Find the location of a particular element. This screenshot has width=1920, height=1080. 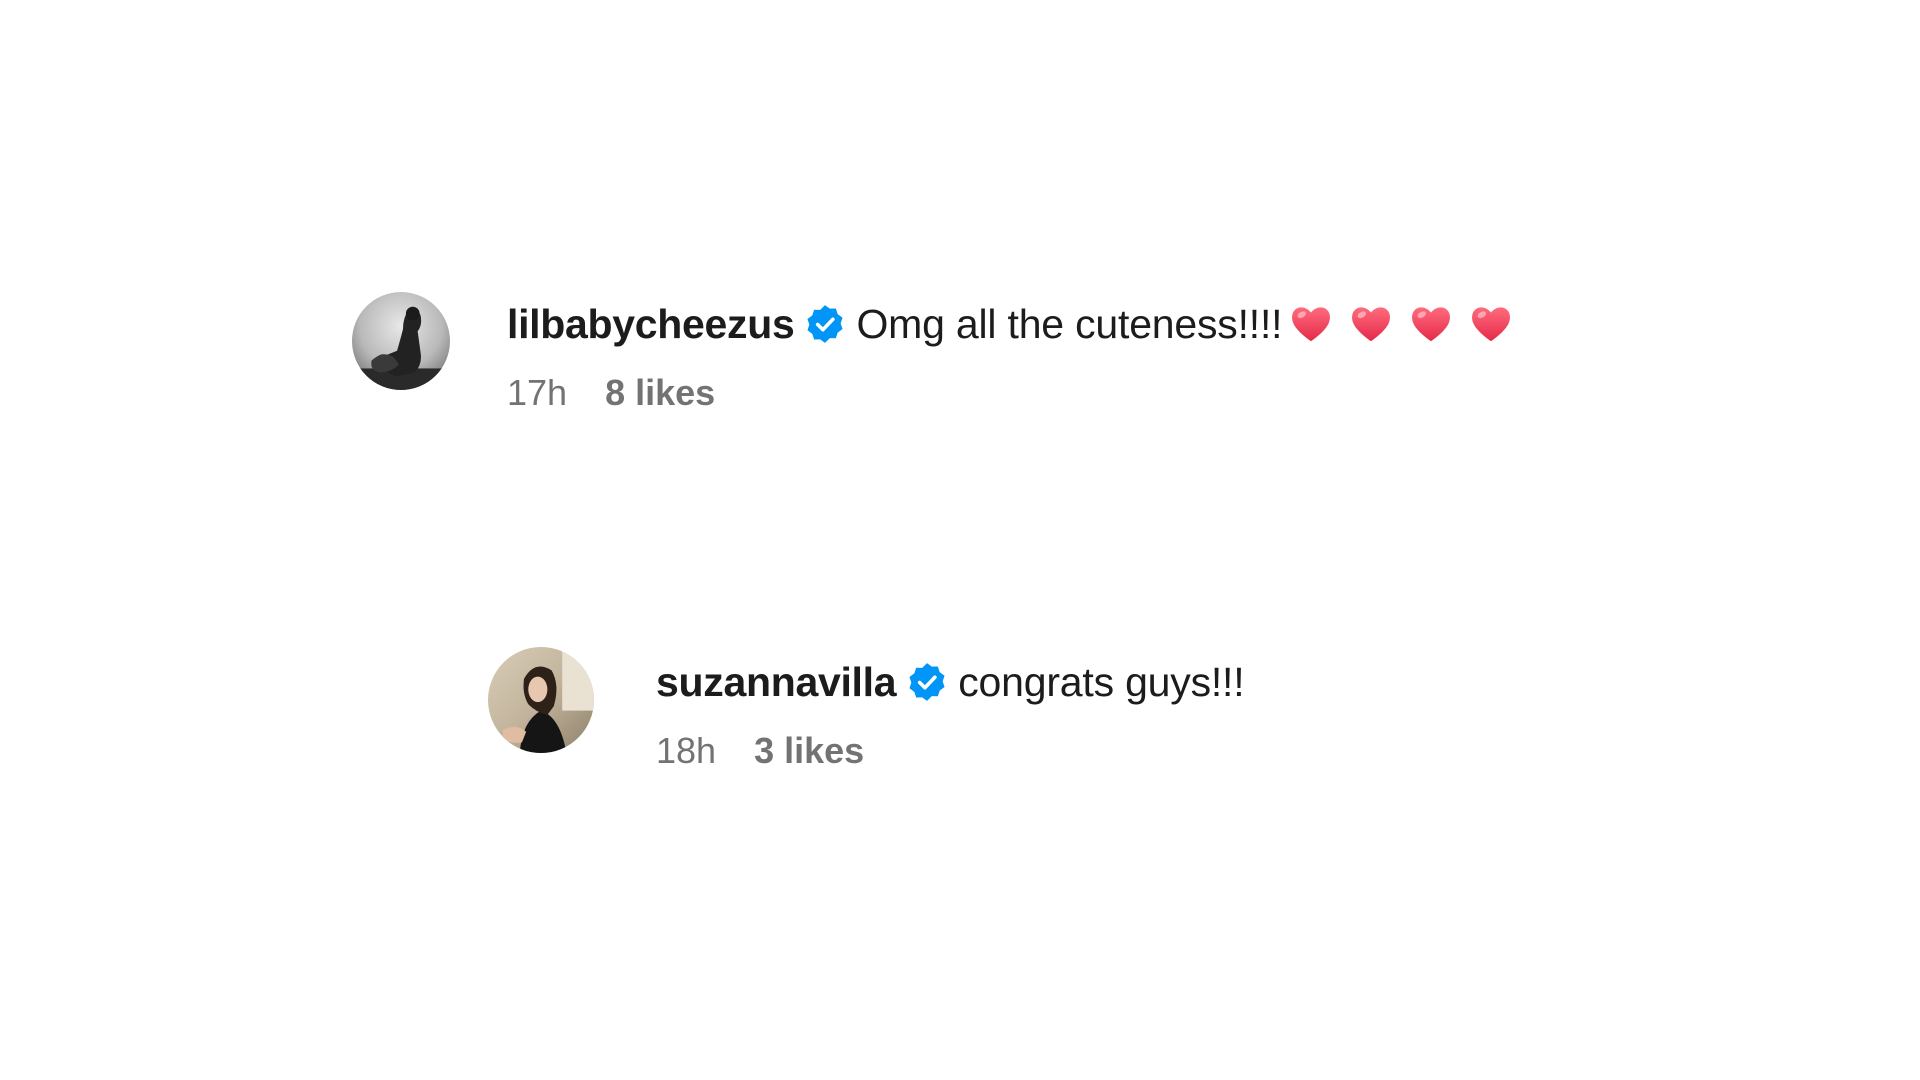

likes-count-link: 8 likes is located at coordinates (660, 393).